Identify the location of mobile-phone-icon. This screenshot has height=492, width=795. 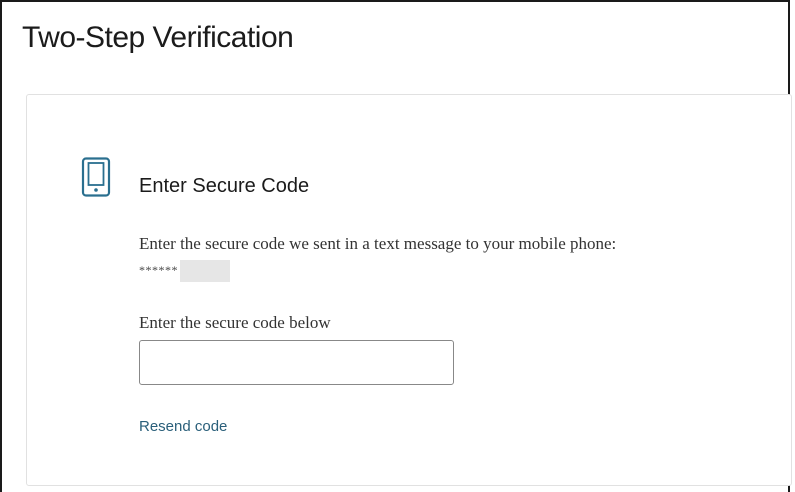
(96, 177).